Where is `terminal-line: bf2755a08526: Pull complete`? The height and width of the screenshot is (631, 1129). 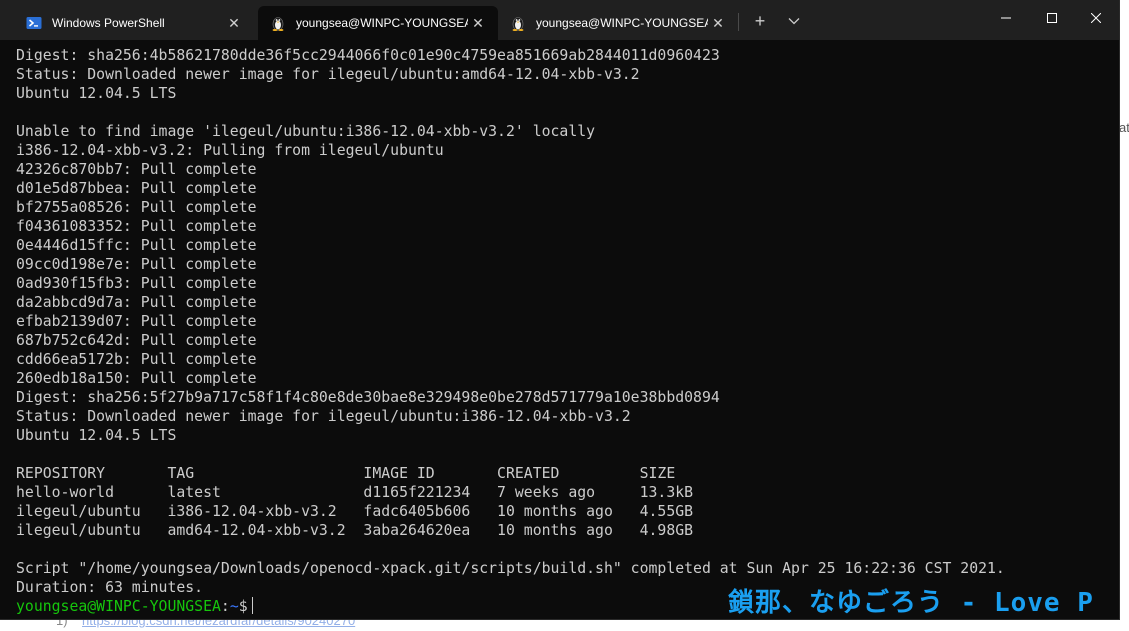 terminal-line: bf2755a08526: Pull complete is located at coordinates (136, 207).